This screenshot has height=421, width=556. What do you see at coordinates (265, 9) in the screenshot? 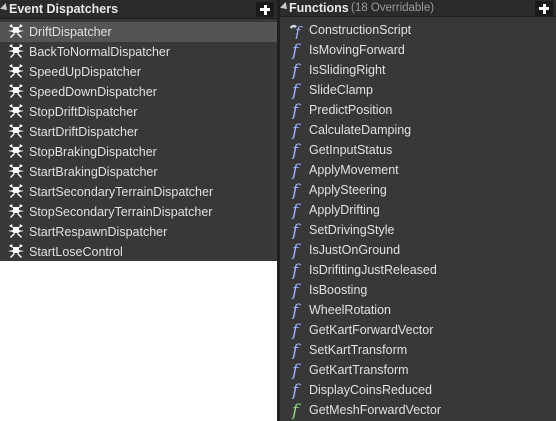
I see `add-event-dispatcher-button` at bounding box center [265, 9].